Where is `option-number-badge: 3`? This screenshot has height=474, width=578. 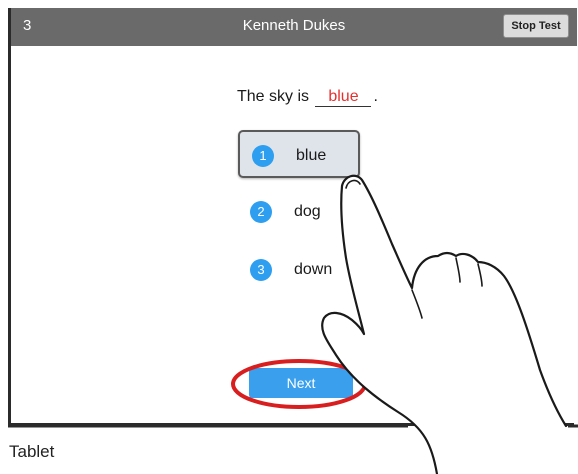
option-number-badge: 3 is located at coordinates (261, 270).